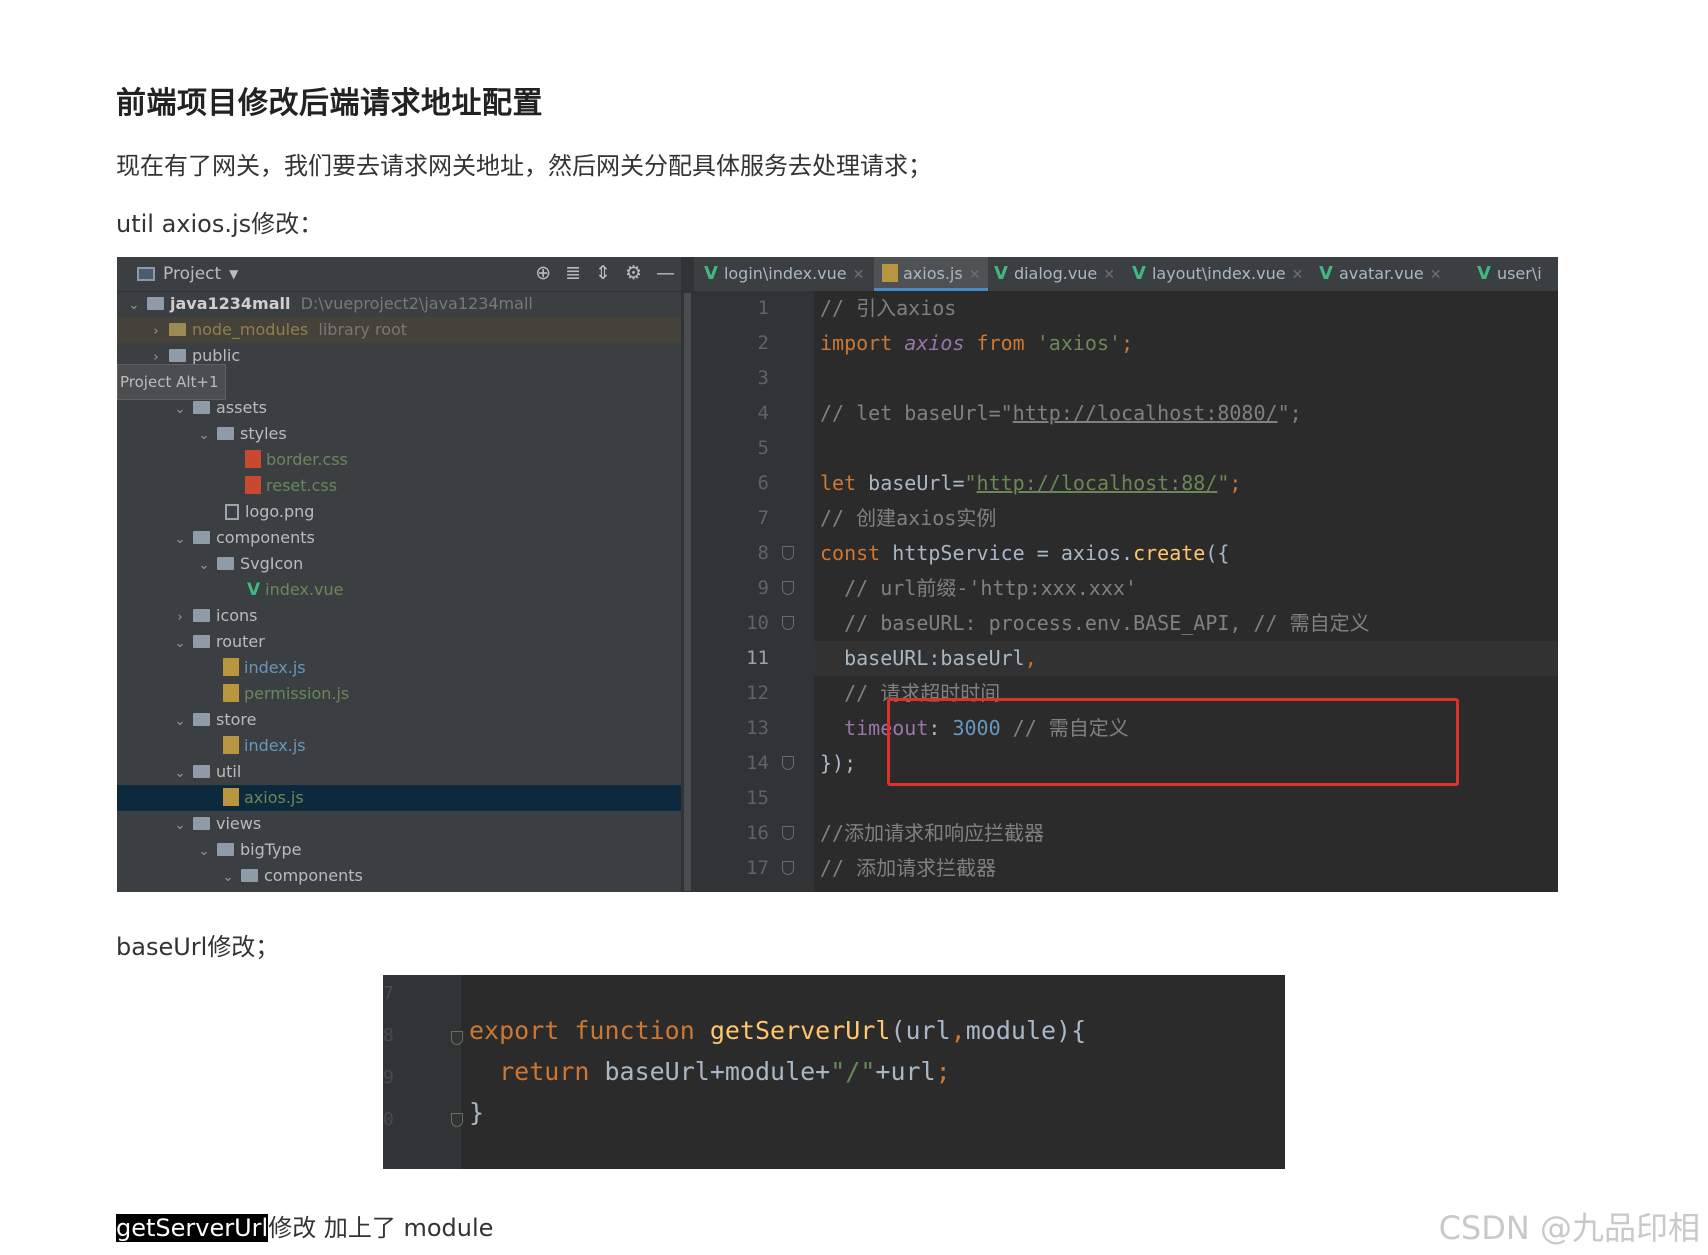  What do you see at coordinates (240, 641) in the screenshot?
I see `tree-label: router` at bounding box center [240, 641].